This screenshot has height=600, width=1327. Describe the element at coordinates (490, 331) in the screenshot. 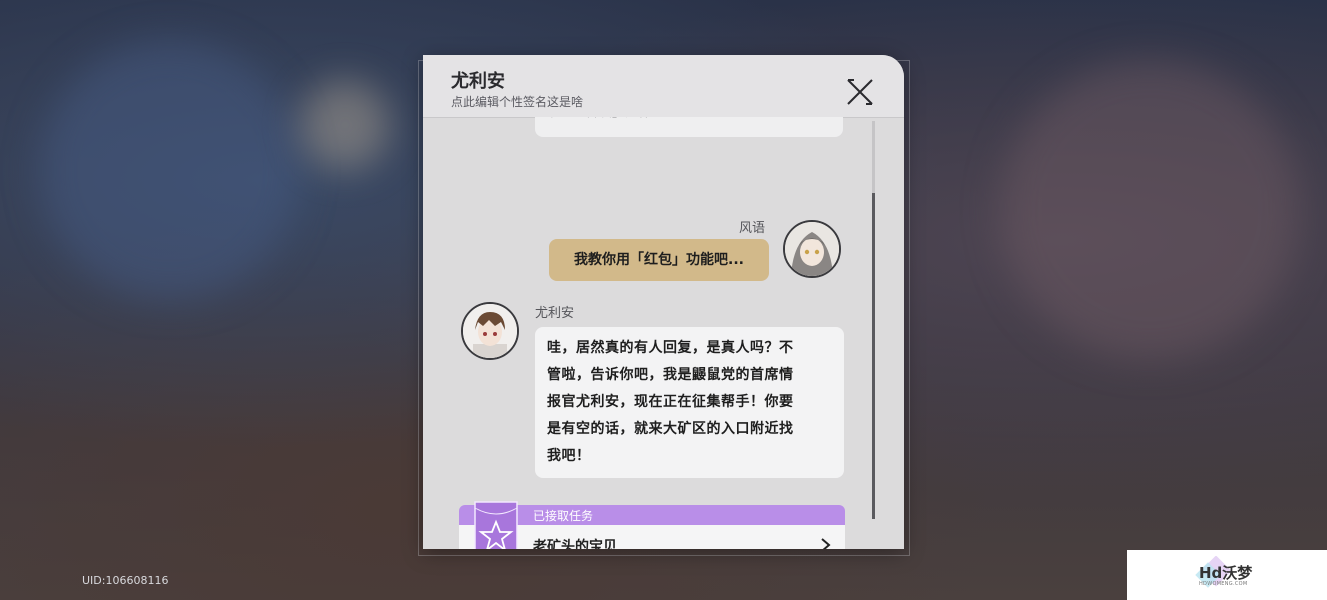

I see `contact-avatar` at that location.